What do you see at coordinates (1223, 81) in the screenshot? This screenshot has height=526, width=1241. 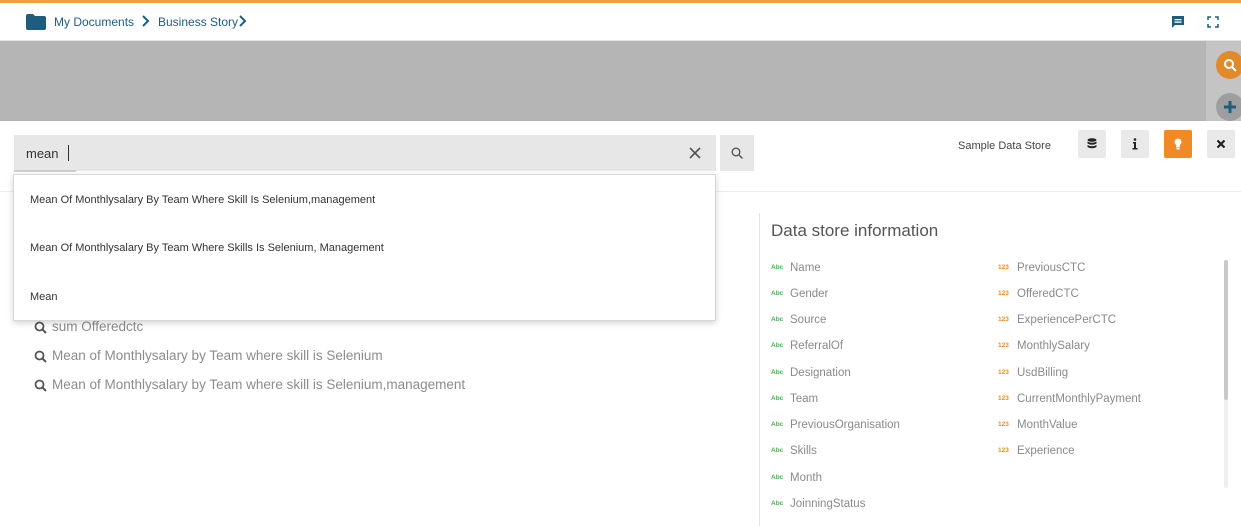 I see `right-rail` at bounding box center [1223, 81].